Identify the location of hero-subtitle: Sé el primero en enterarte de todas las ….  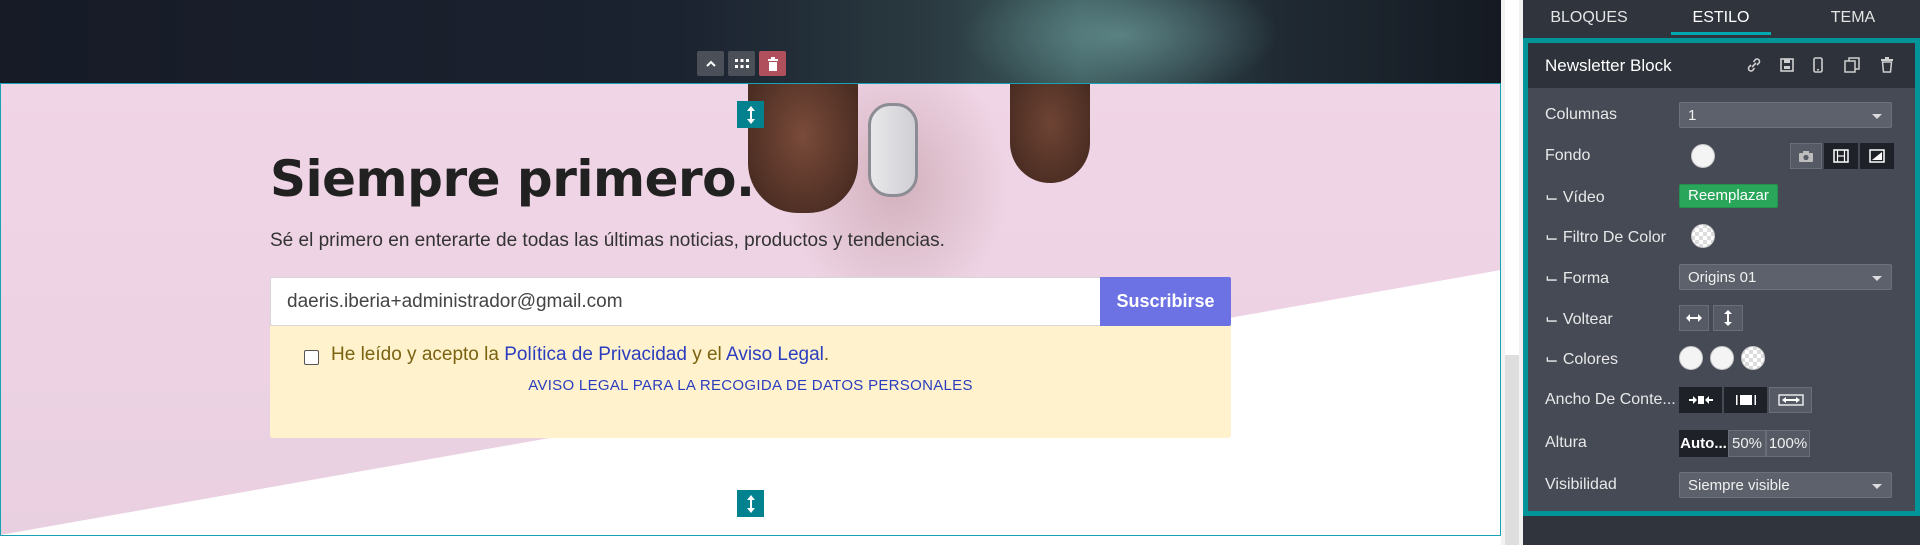
(607, 240).